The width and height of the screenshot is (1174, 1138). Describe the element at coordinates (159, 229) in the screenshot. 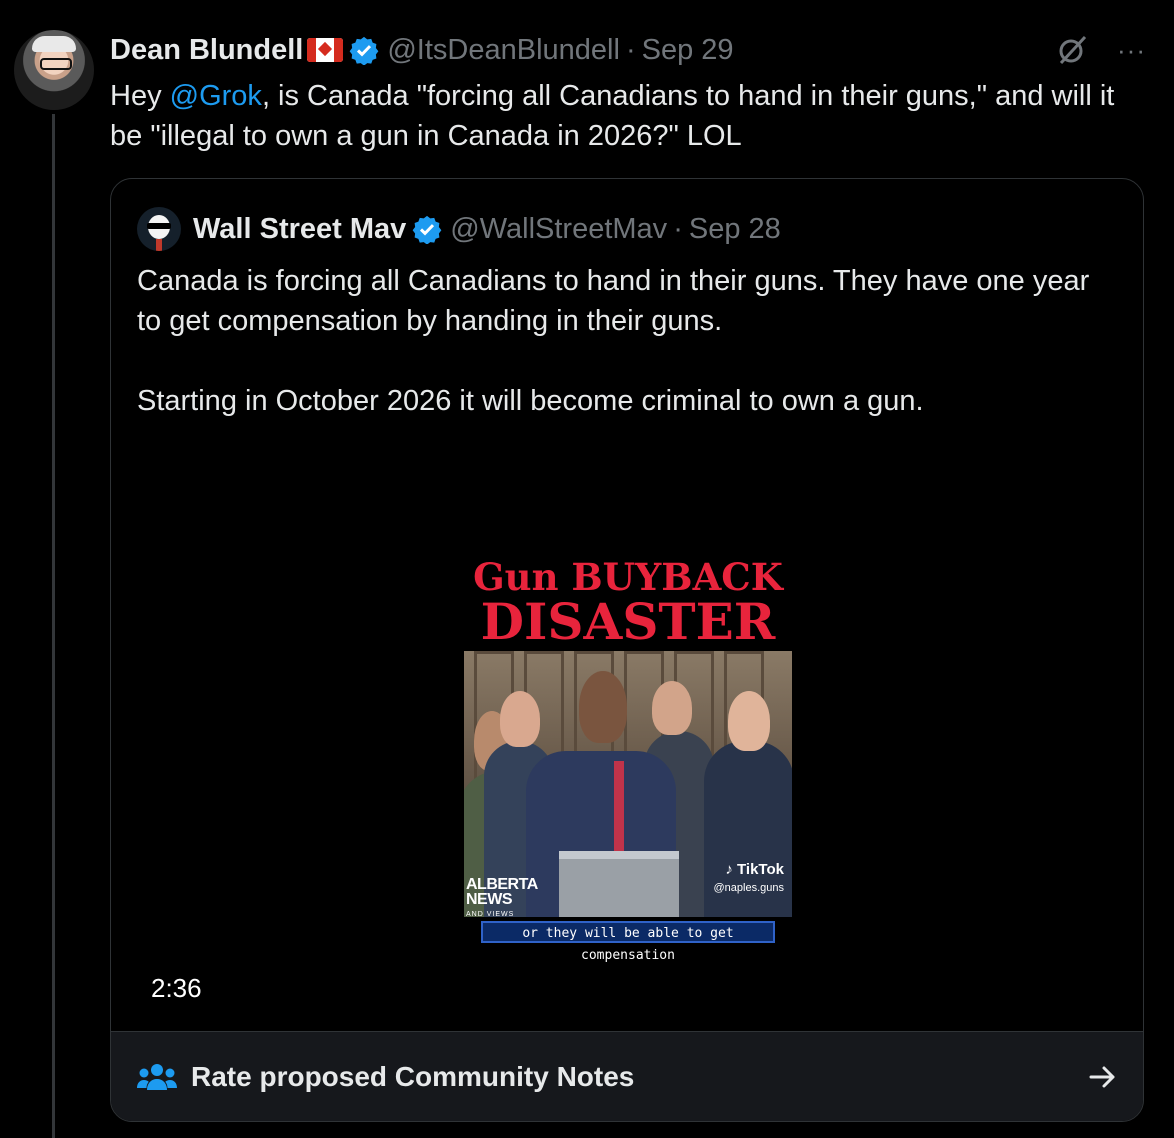

I see `quoted-author-avatar` at that location.